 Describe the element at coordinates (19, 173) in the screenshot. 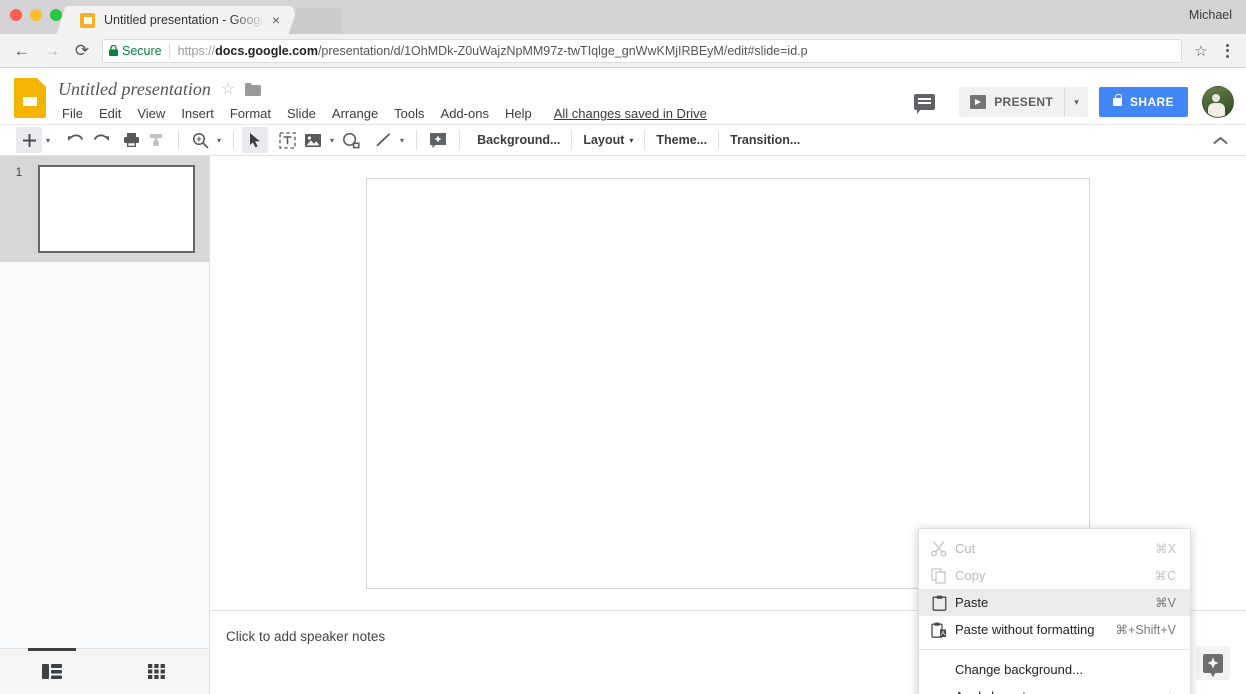

I see `slide-number: 1` at that location.